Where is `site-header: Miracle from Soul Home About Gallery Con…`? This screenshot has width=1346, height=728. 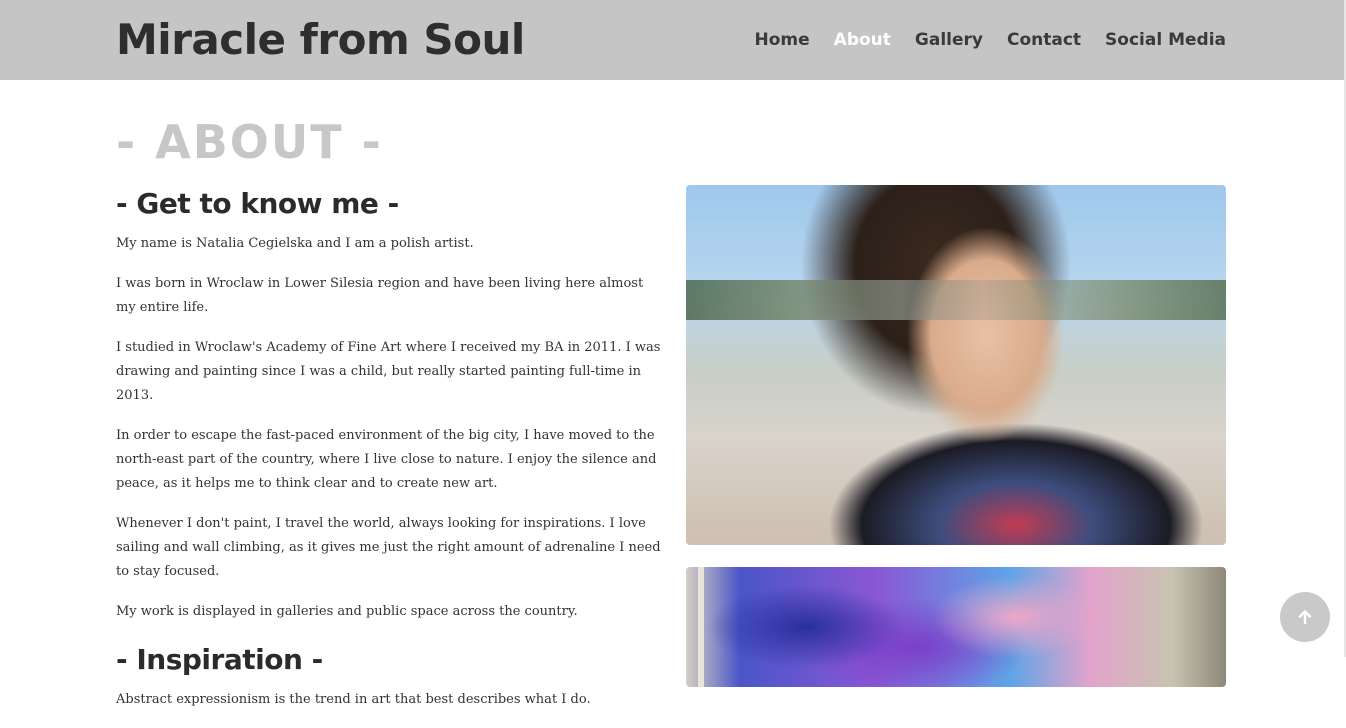
site-header: Miracle from Soul Home About Gallery Con… is located at coordinates (673, 40).